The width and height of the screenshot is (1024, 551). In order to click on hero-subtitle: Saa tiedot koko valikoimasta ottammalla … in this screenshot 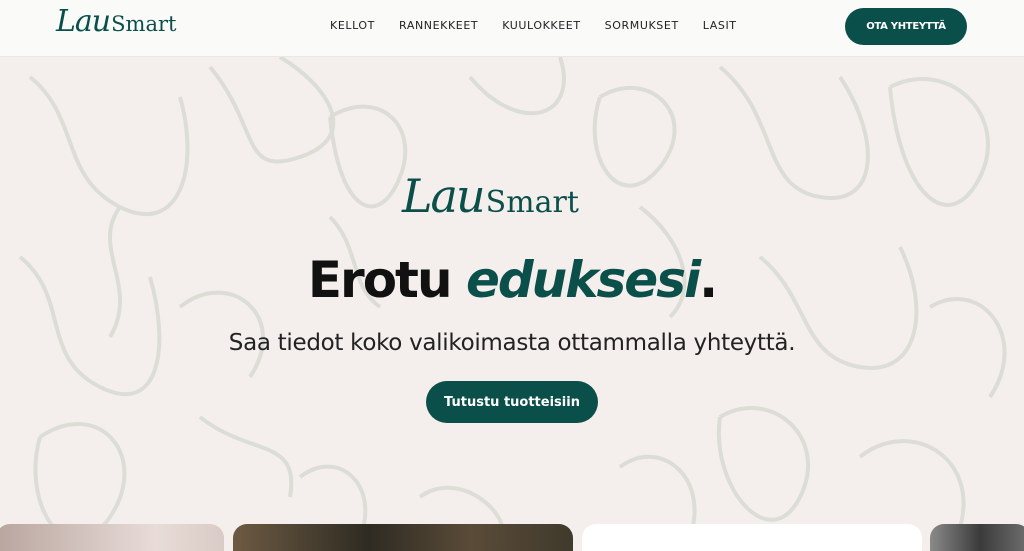, I will do `click(512, 343)`.